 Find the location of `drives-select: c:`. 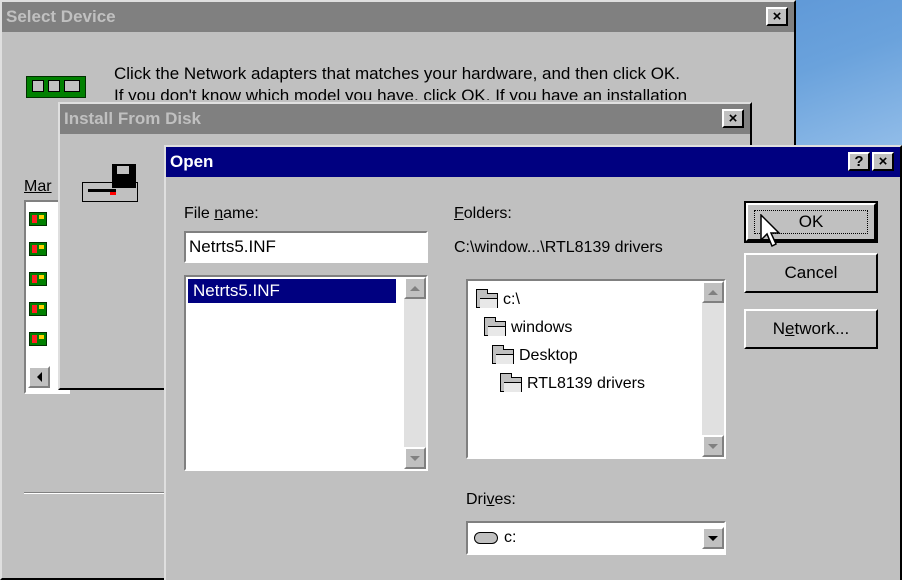

drives-select: c: is located at coordinates (596, 538).